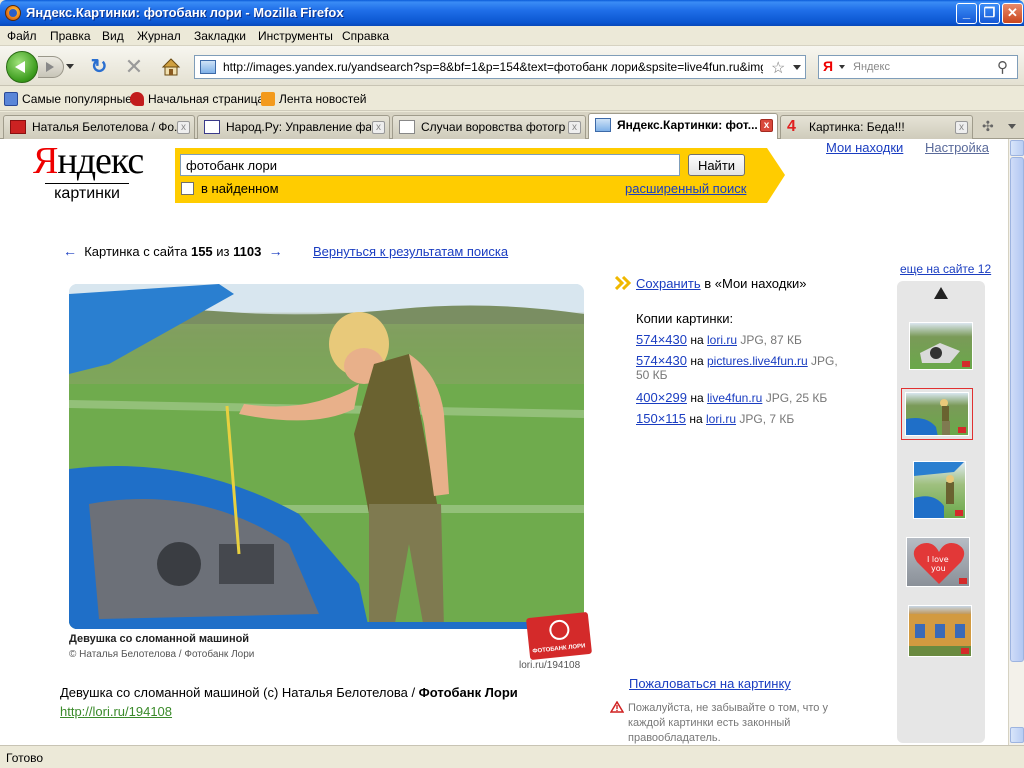  Describe the element at coordinates (1012, 126) in the screenshot. I see `tab-list-dropdown-icon` at that location.